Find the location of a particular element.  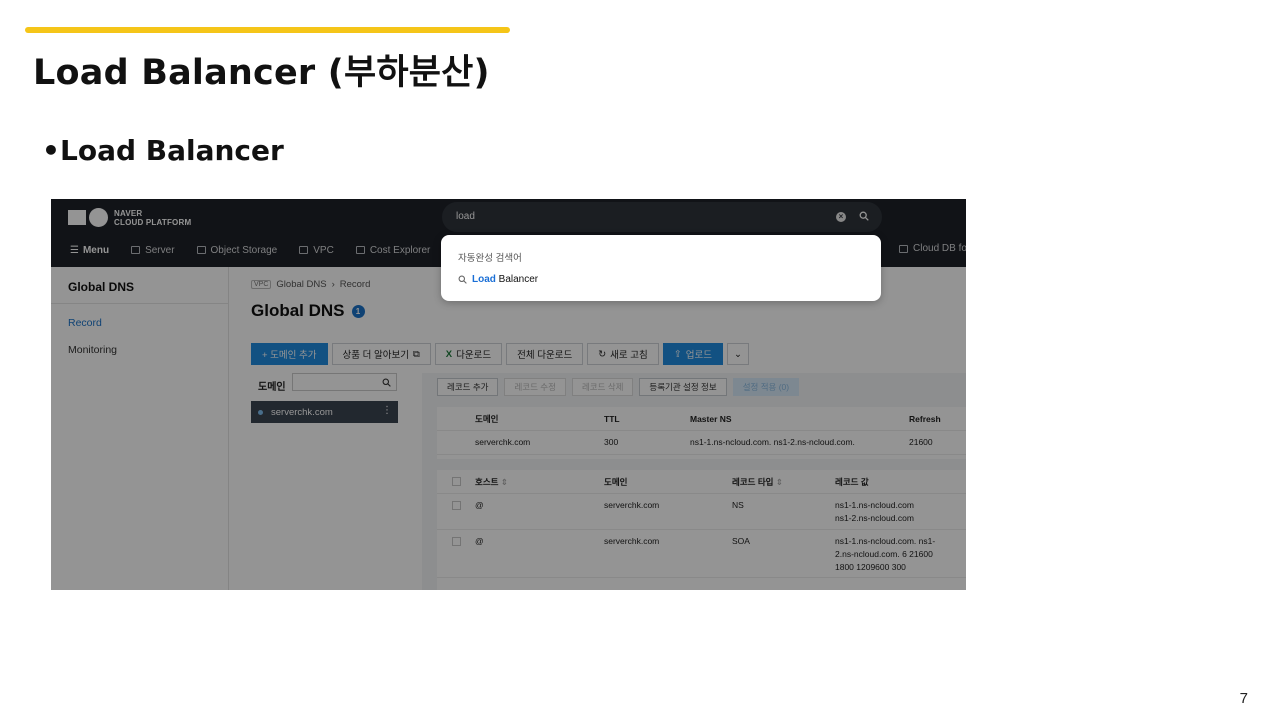

column-header-host: 호스트 ⇕ is located at coordinates (491, 482).